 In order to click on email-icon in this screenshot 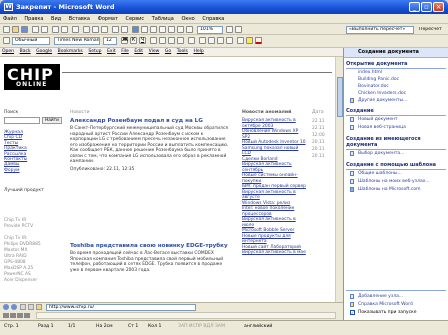, I will do `click(44, 29)`.